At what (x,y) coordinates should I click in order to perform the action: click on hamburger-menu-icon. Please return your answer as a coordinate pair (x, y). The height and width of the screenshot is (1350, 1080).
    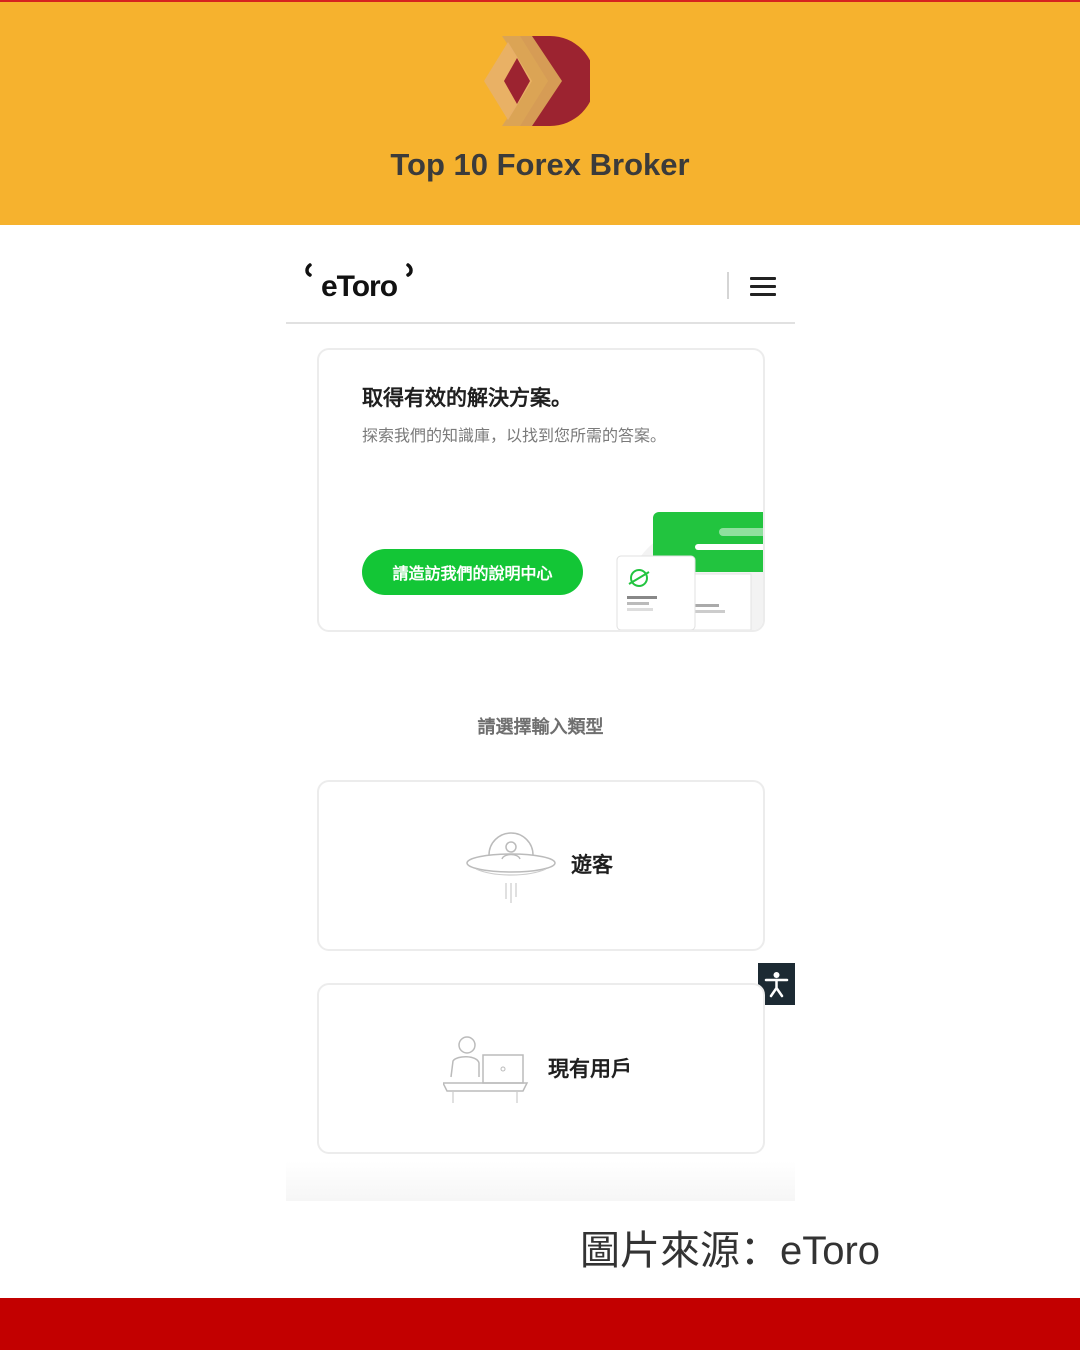
    Looking at the image, I should click on (763, 286).